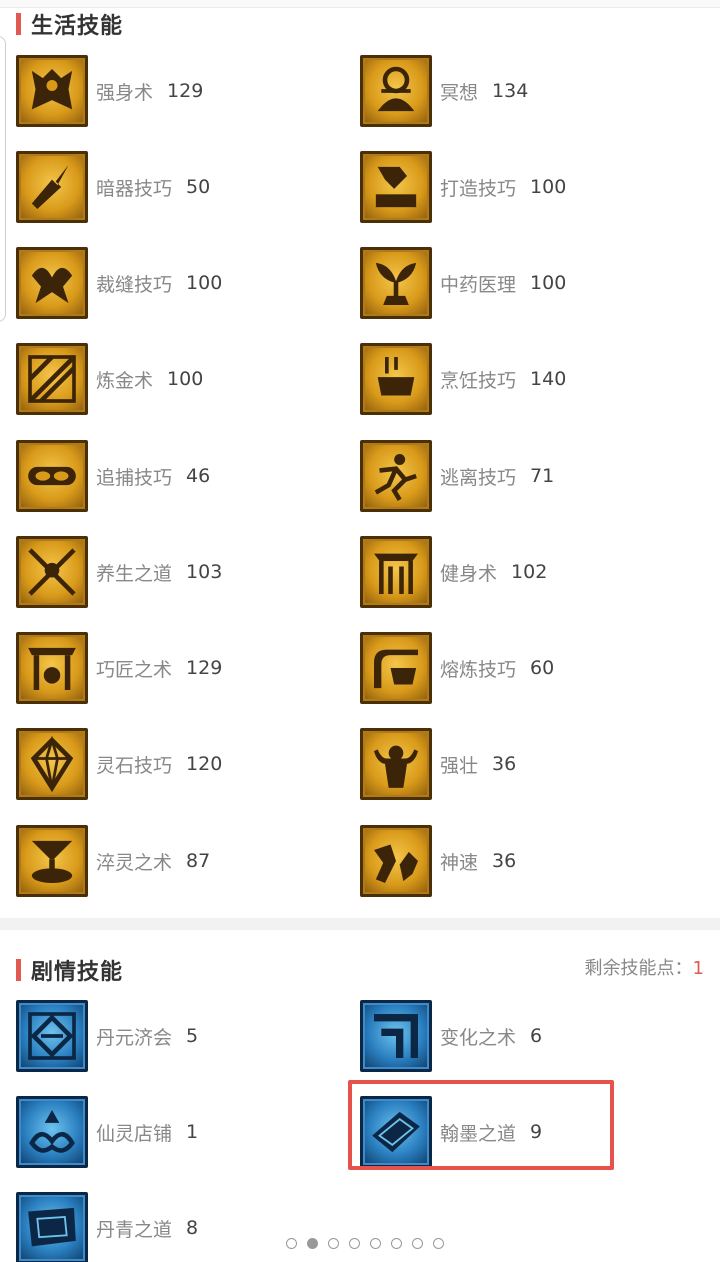 The width and height of the screenshot is (720, 1262). Describe the element at coordinates (481, 1125) in the screenshot. I see `selection-highlight-box` at that location.